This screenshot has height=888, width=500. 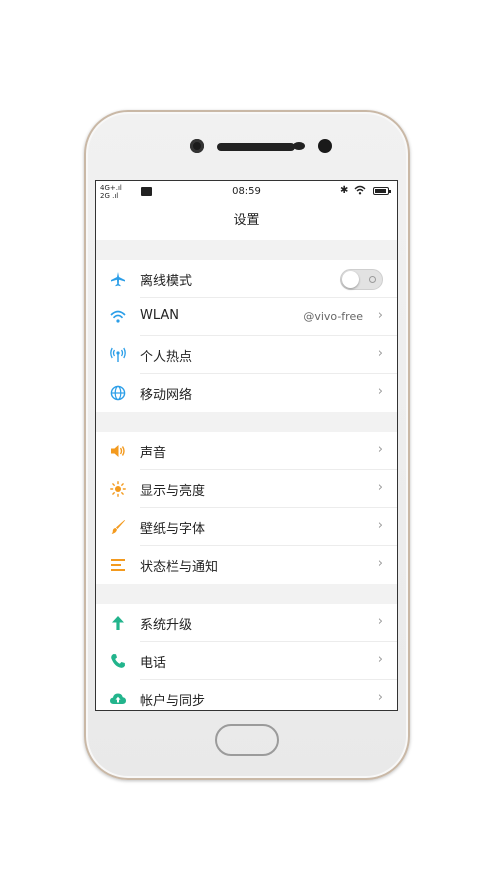 I want to click on setting-label: 离线模式, so click(x=166, y=281).